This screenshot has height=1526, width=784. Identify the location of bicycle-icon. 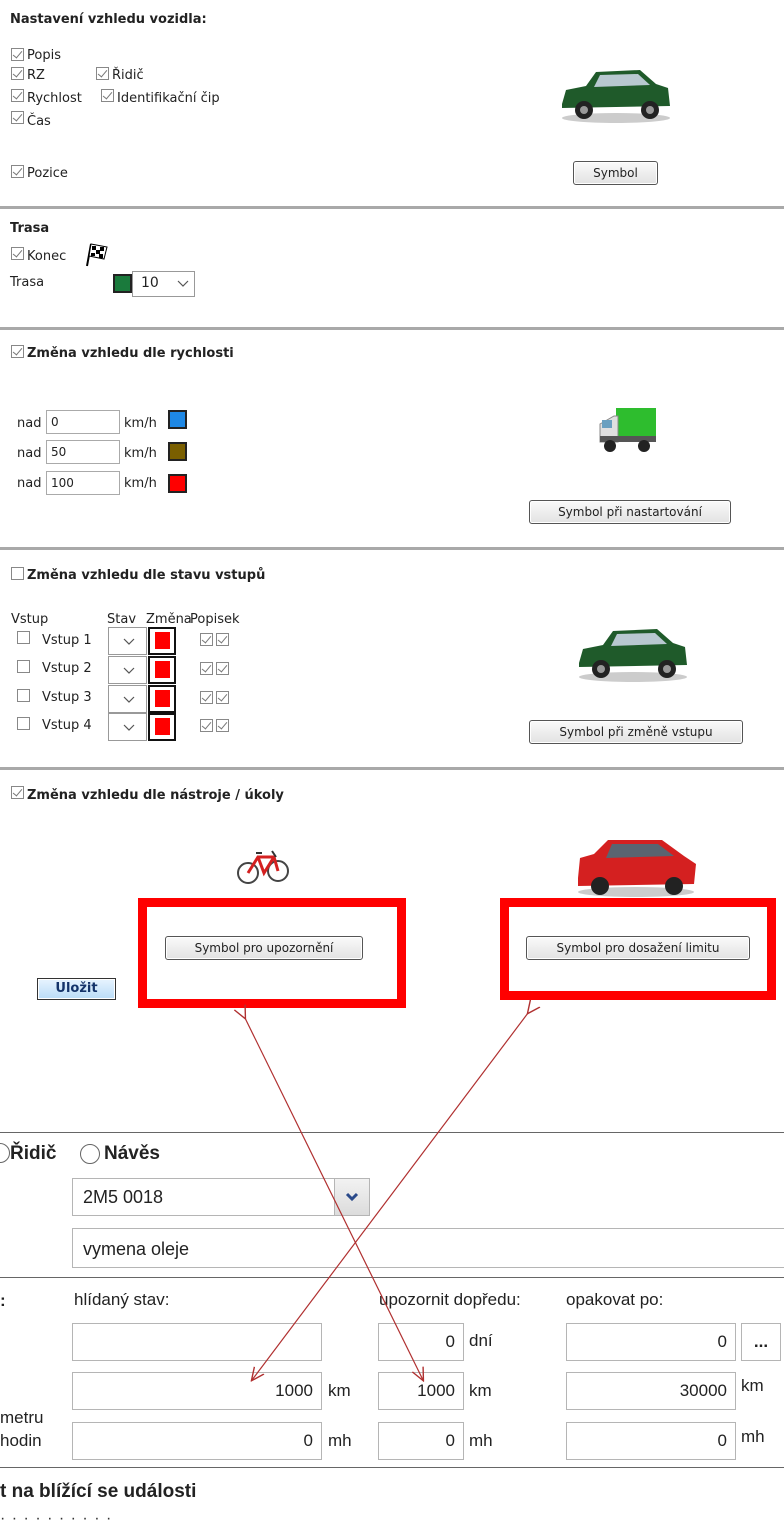
(263, 867).